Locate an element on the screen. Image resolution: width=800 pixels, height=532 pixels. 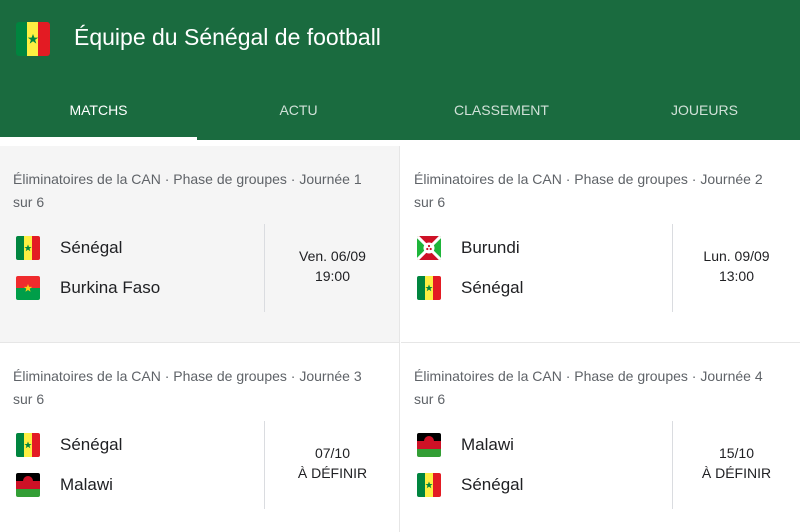
match-schedule: Ven. 06/09 19:00 is located at coordinates (332, 266).